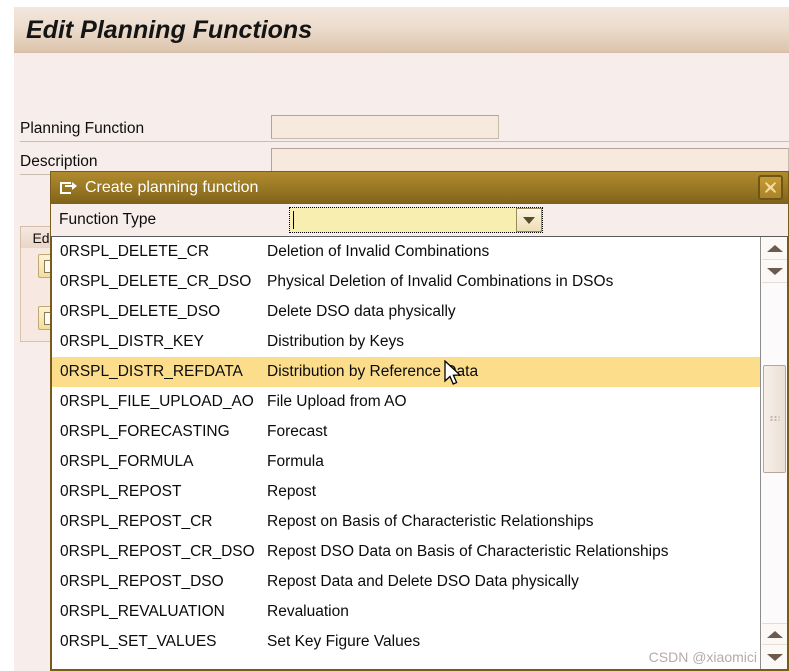  What do you see at coordinates (135, 251) in the screenshot?
I see `dropdown-item-code: 0RSPL_DELETE_CR` at bounding box center [135, 251].